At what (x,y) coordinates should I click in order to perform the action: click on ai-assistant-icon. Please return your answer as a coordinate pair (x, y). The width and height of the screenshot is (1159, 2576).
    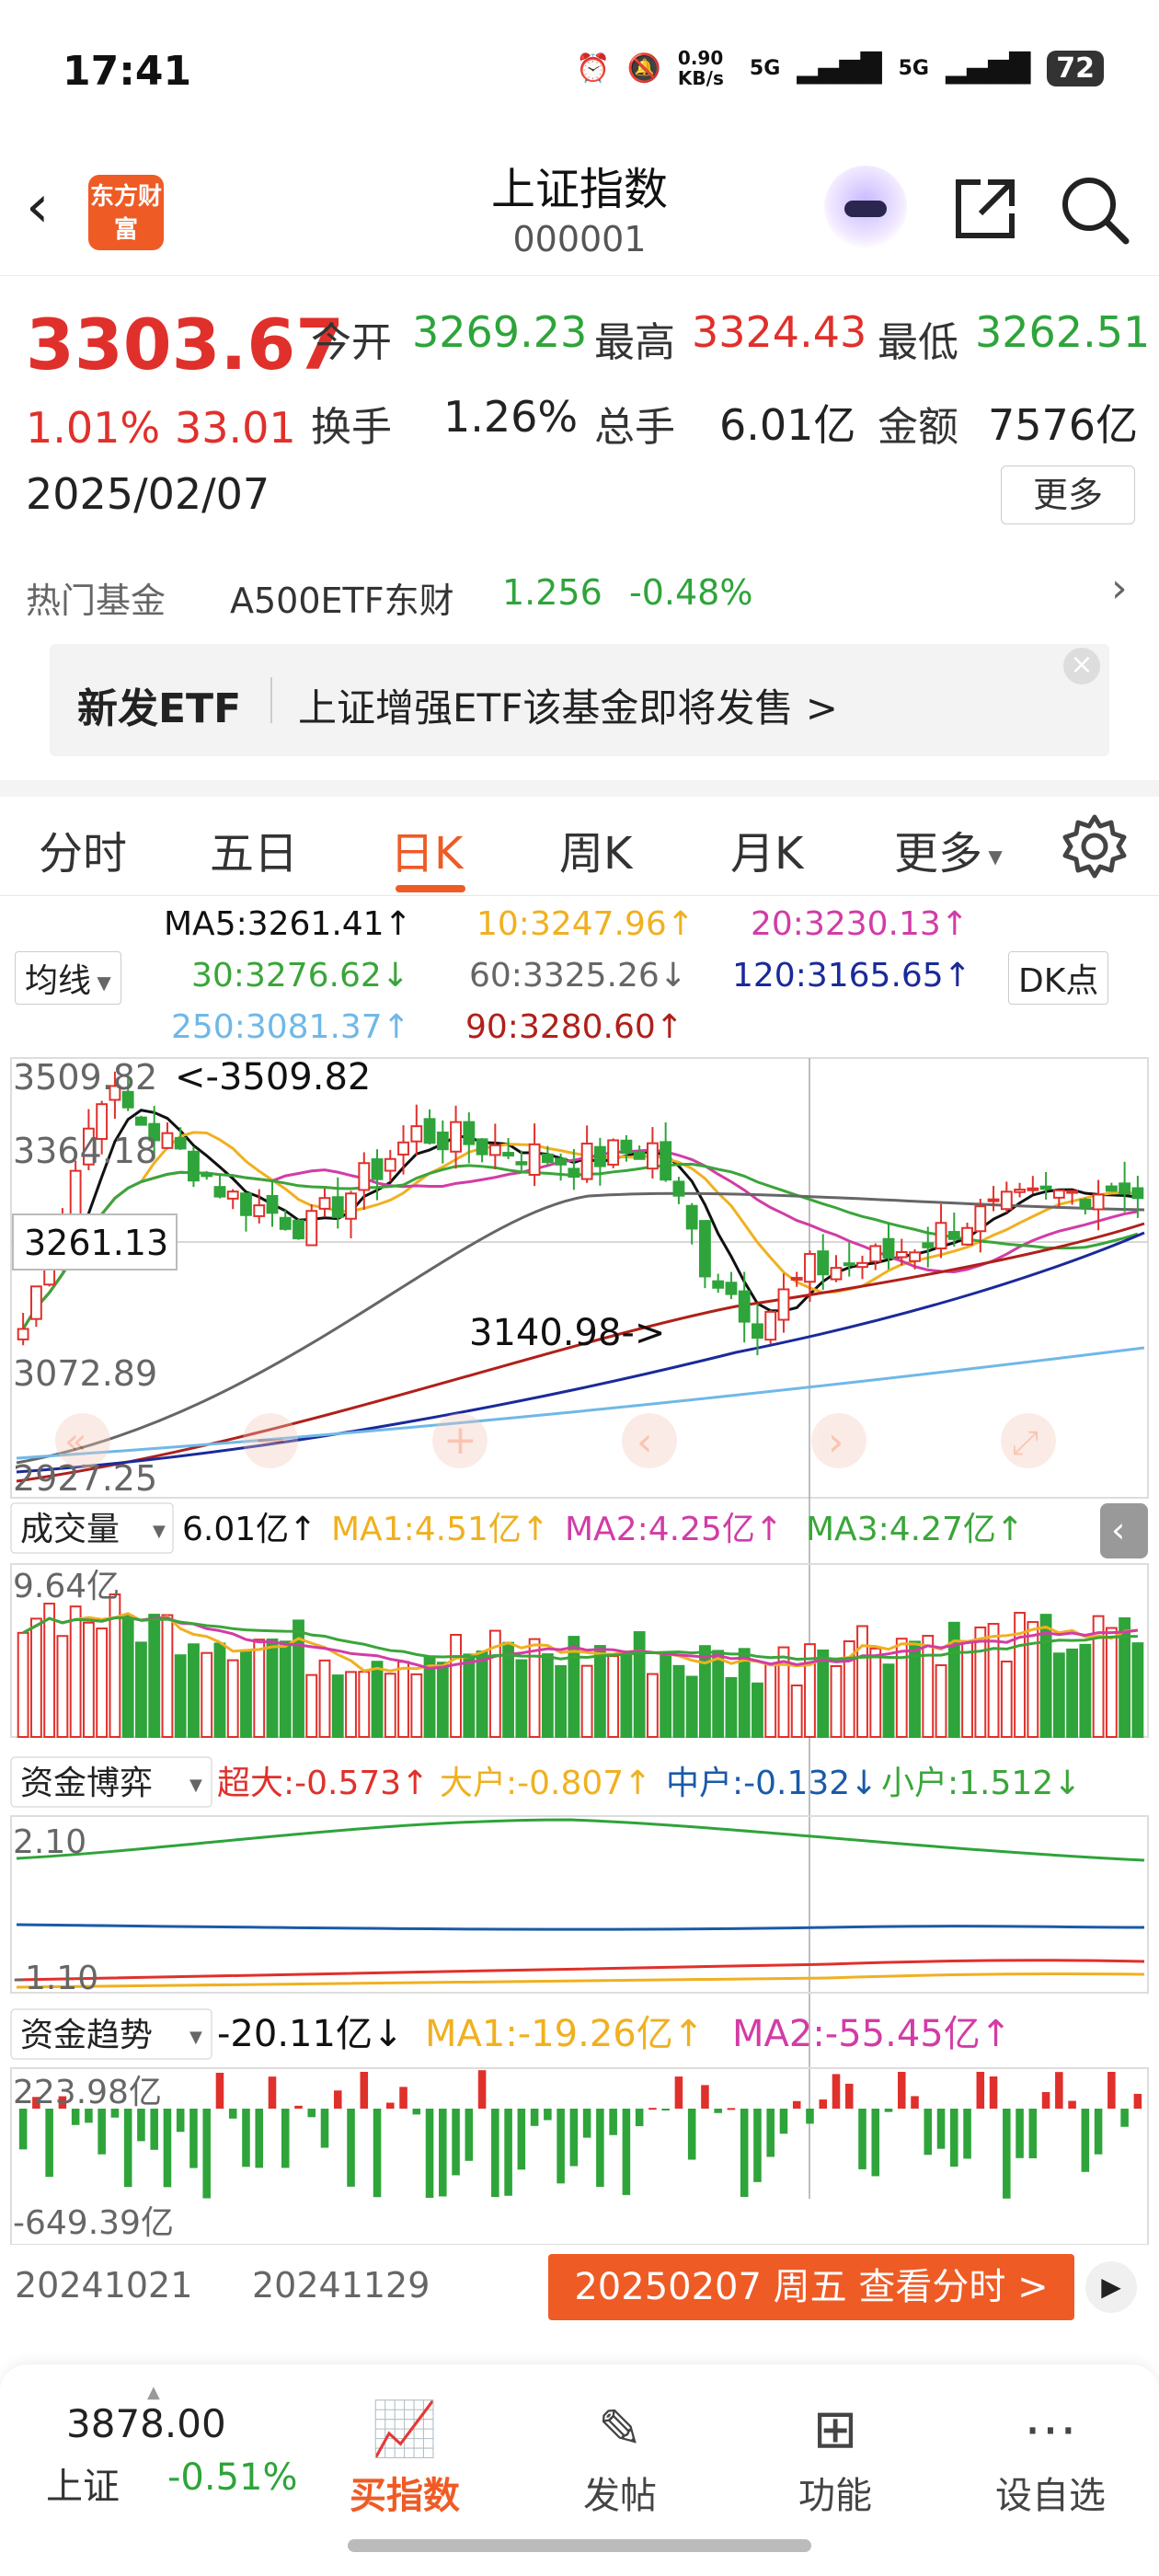
    Looking at the image, I should click on (865, 207).